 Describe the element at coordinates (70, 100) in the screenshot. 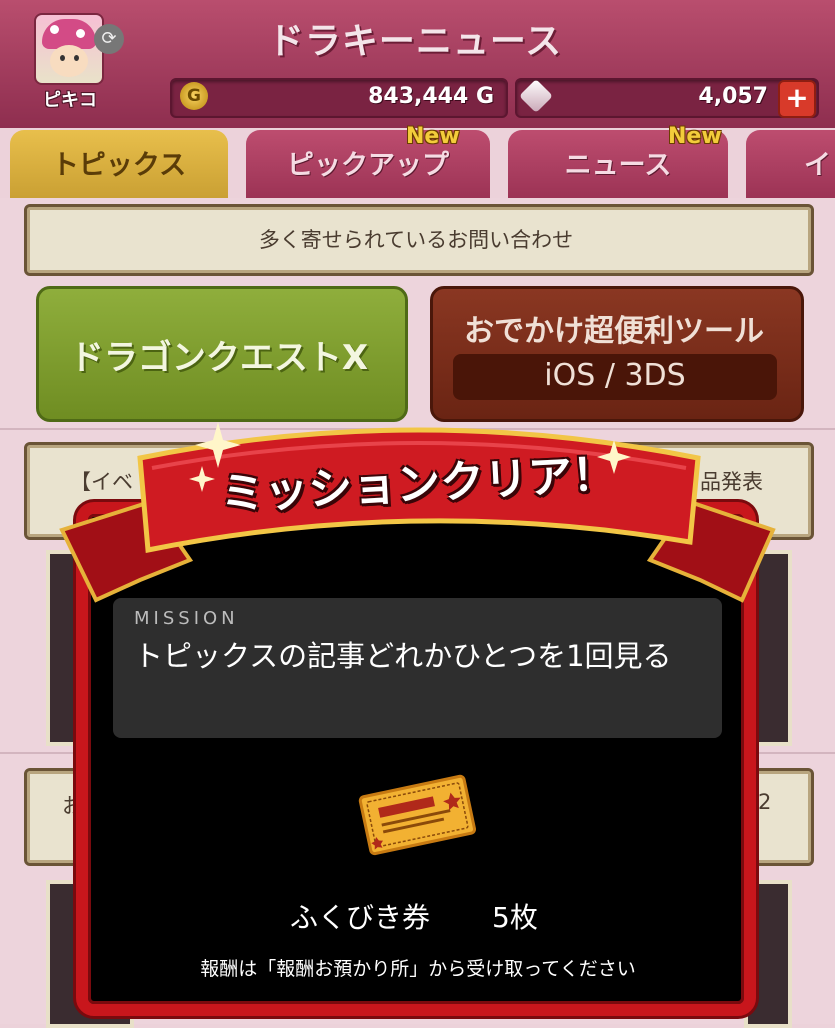

I see `player-name: ピキコ` at that location.